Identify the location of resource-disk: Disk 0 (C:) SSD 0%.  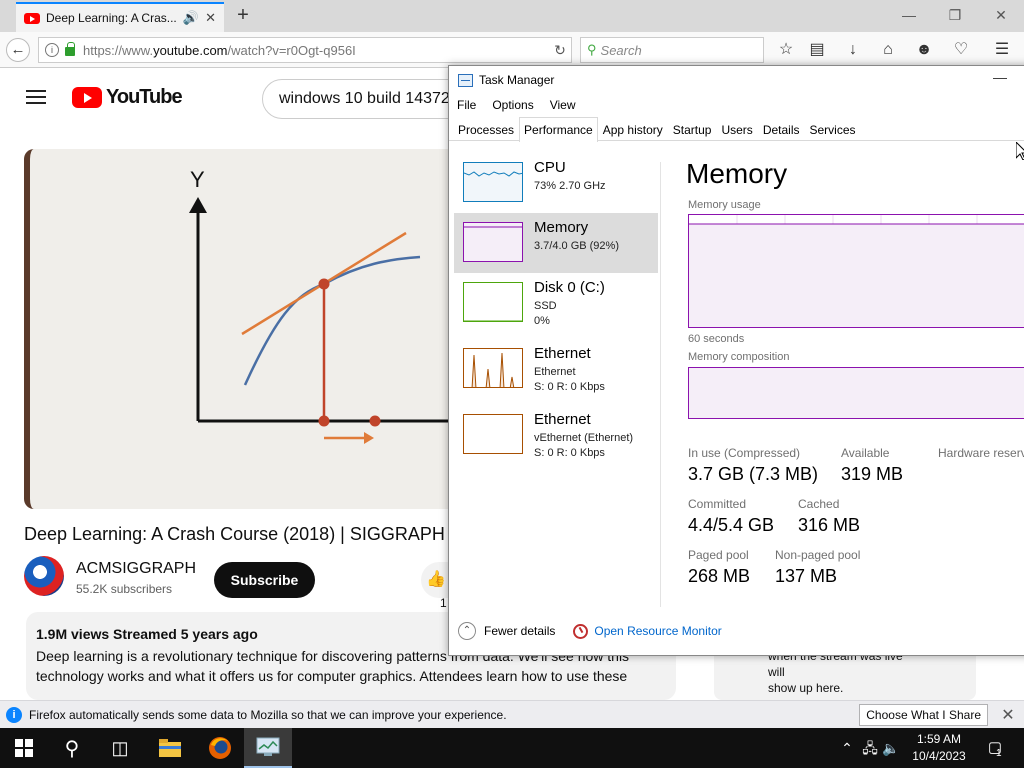
(556, 303).